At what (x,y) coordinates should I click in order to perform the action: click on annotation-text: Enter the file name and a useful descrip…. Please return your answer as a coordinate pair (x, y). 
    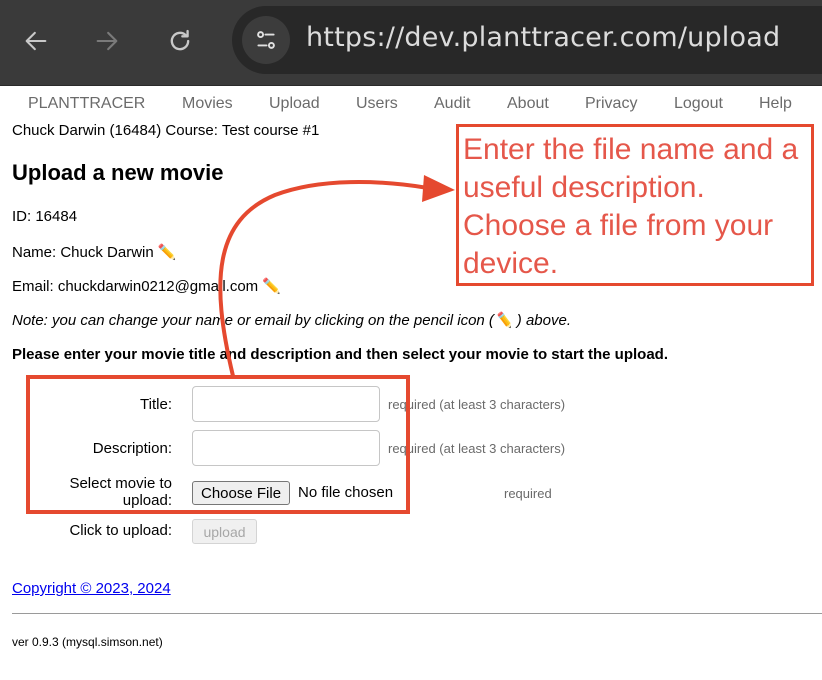
    Looking at the image, I should click on (631, 206).